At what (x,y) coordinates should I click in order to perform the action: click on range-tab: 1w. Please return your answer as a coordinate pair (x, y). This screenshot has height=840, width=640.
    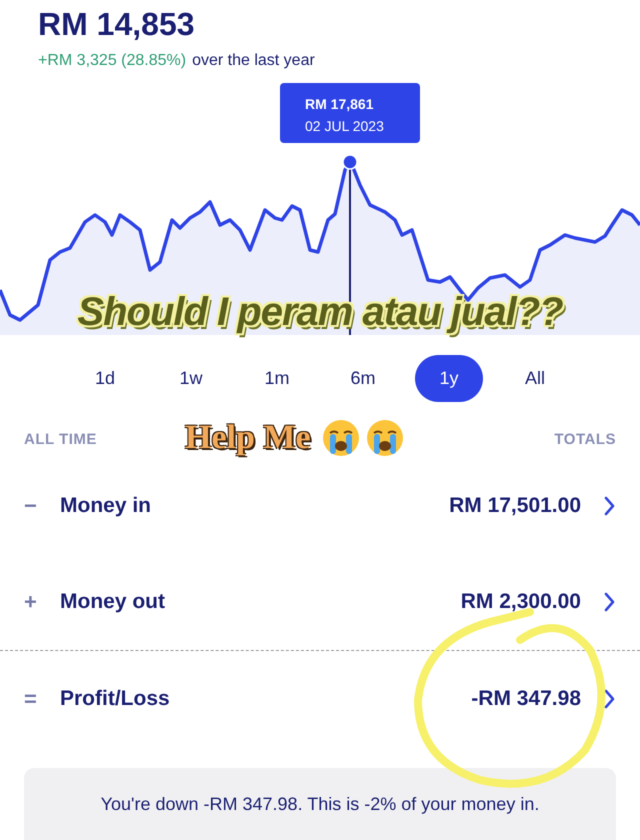
    Looking at the image, I should click on (191, 378).